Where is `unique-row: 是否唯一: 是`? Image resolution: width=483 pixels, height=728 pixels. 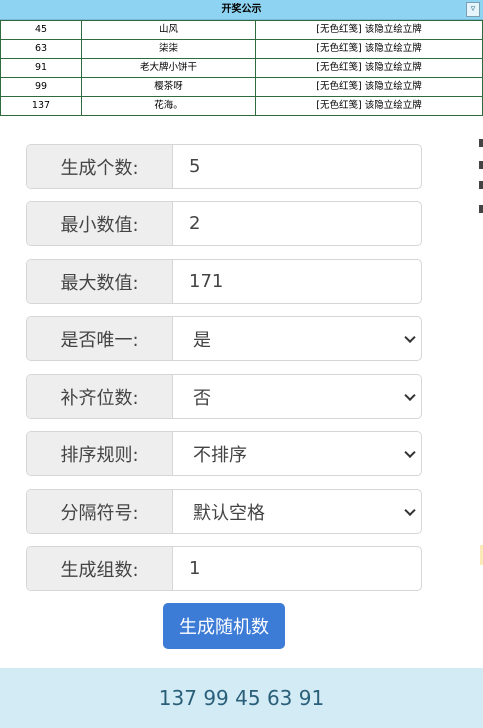
unique-row: 是否唯一: 是 is located at coordinates (224, 338).